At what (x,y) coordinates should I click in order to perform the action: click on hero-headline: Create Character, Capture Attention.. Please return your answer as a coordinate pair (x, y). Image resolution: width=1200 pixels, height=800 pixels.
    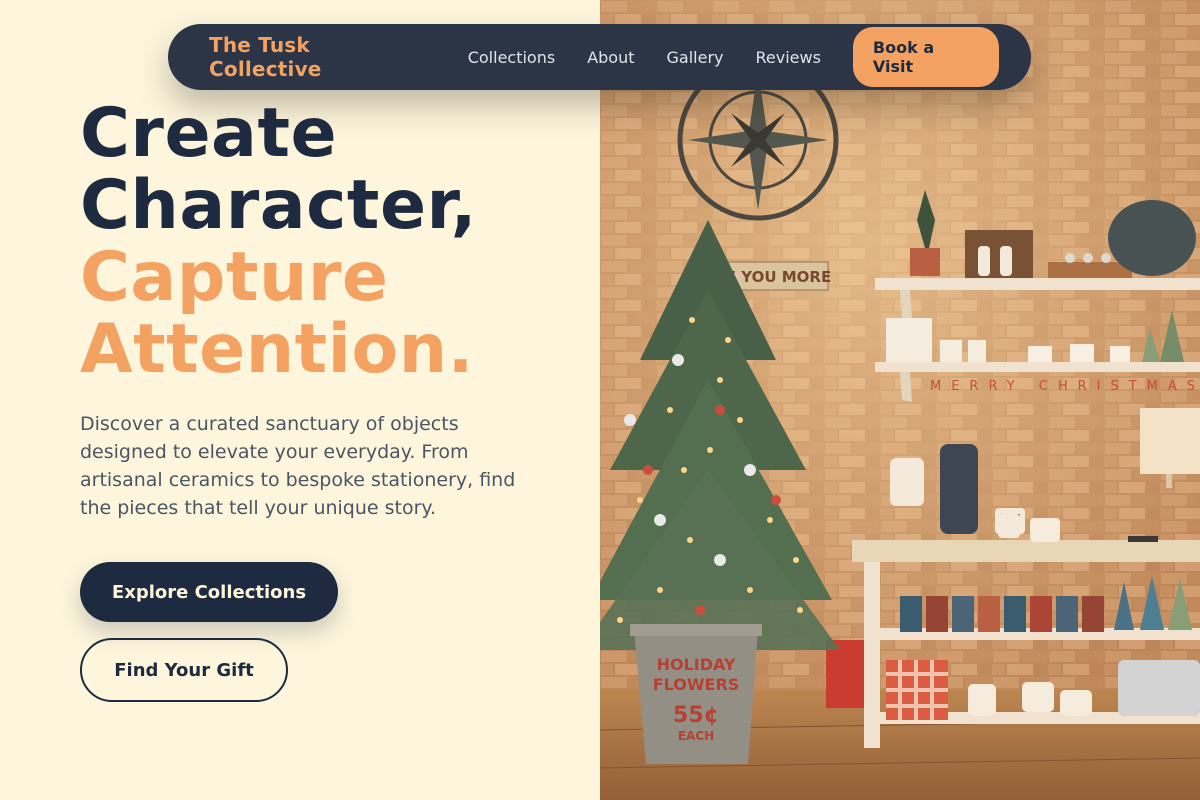
    Looking at the image, I should click on (278, 242).